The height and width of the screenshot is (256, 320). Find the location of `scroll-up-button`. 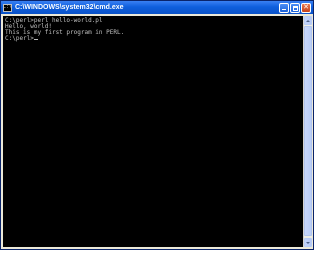

scroll-up-button is located at coordinates (308, 20).